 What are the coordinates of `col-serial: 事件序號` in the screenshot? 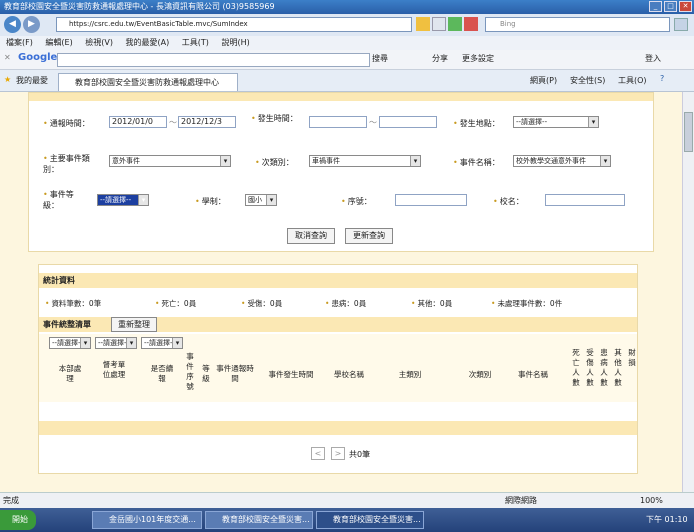 It's located at (190, 371).